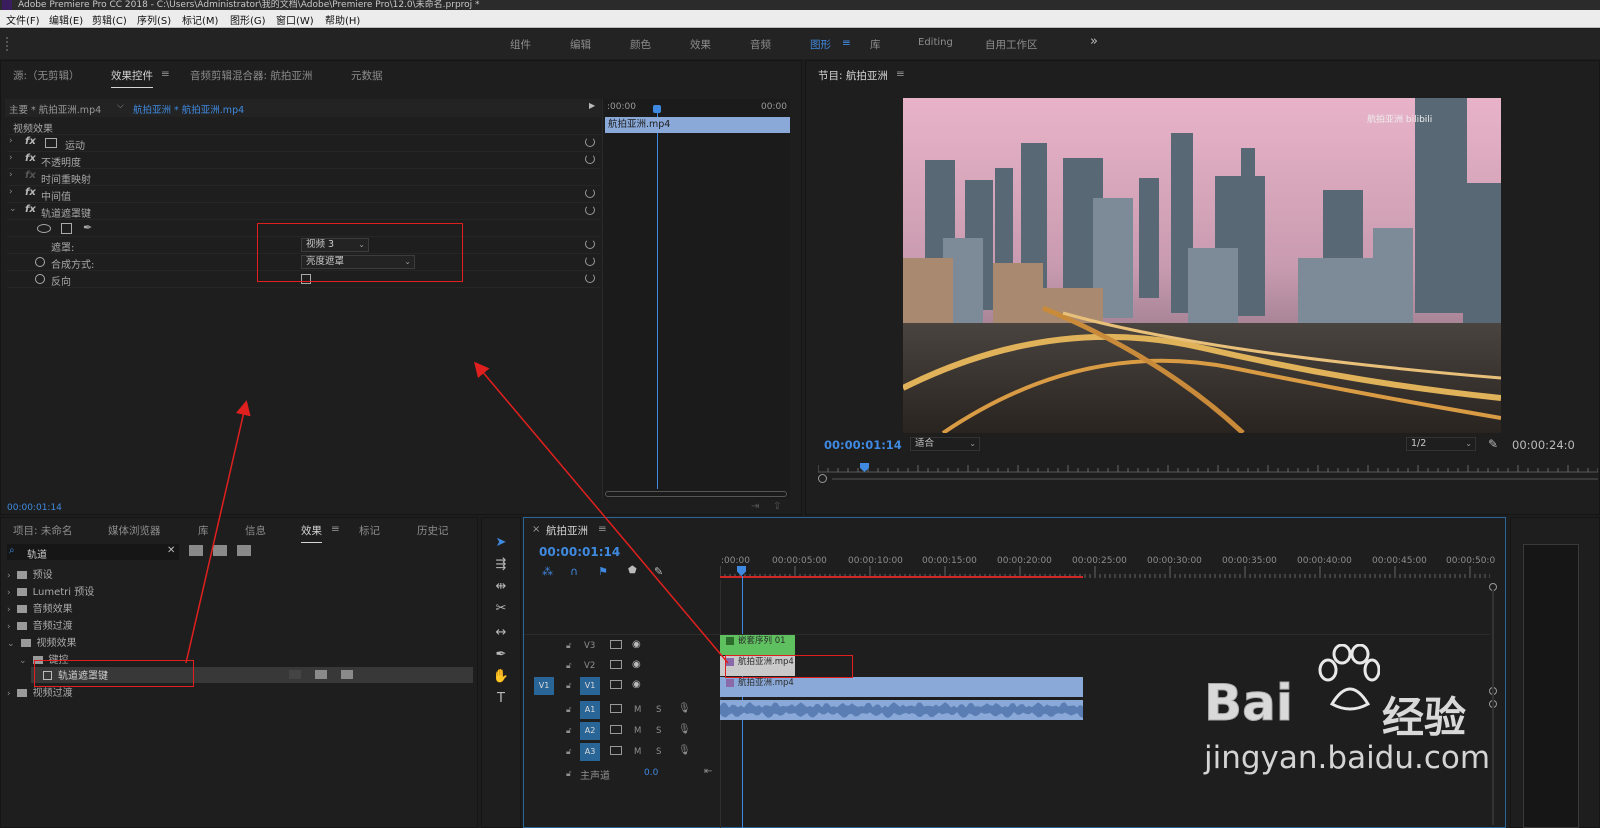 The image size is (1600, 828). Describe the element at coordinates (901, 687) in the screenshot. I see `clip-v1-aerial: 航拍亚洲.mp4` at that location.